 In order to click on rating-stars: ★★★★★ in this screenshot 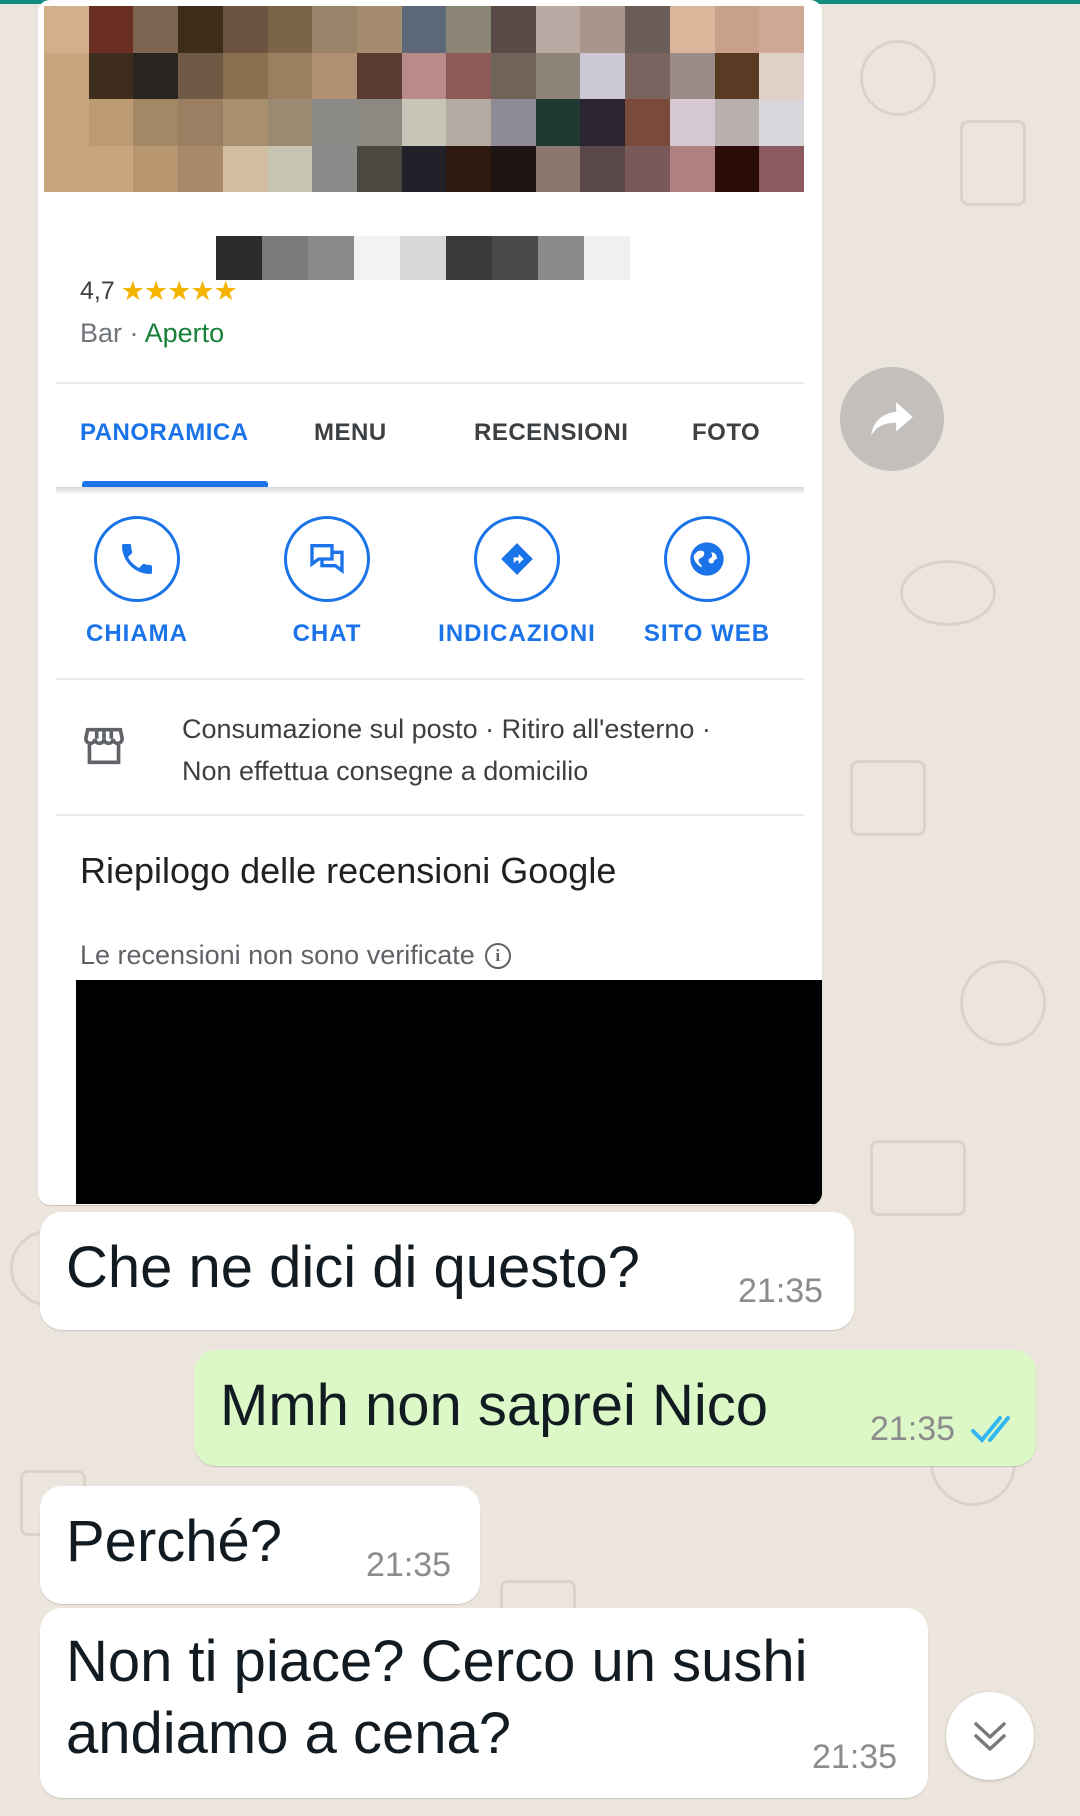, I will do `click(179, 291)`.